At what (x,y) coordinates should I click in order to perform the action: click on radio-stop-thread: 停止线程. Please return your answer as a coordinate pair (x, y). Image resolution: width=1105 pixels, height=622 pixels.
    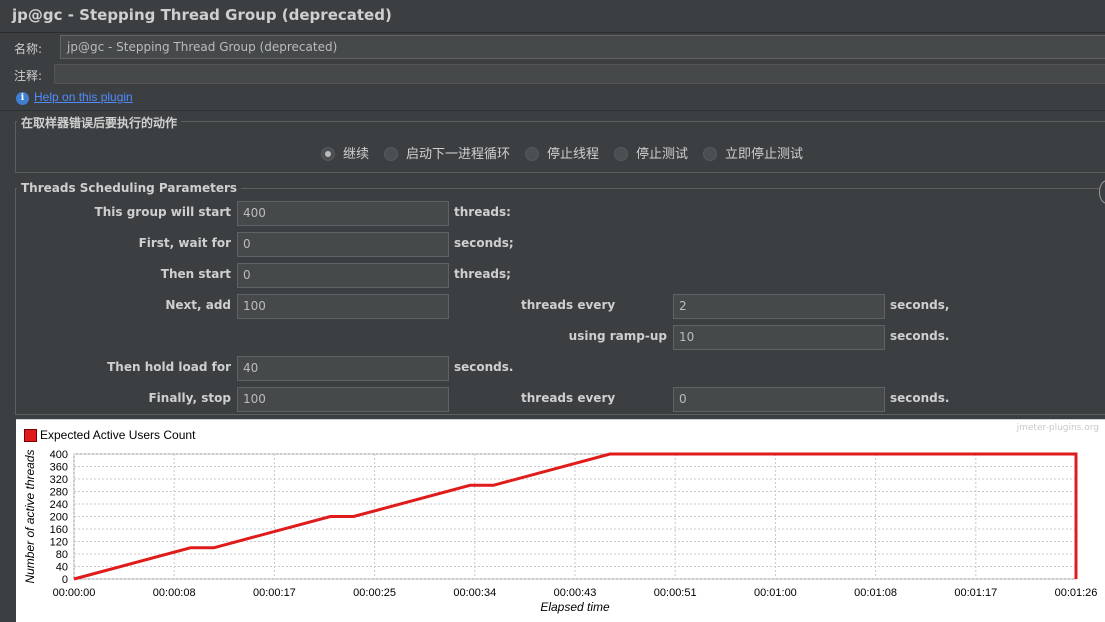
    Looking at the image, I should click on (562, 152).